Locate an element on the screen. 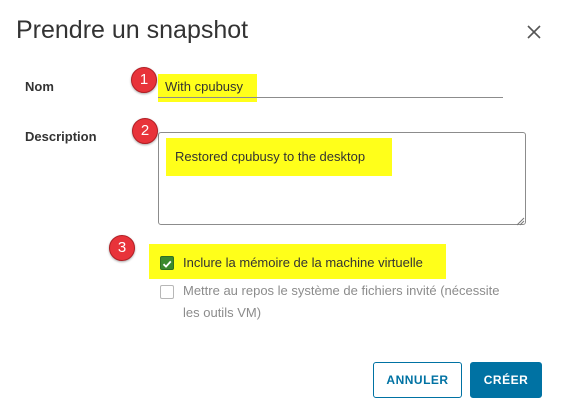 This screenshot has height=414, width=564. dialog-title: Prendre un snapshot is located at coordinates (132, 30).